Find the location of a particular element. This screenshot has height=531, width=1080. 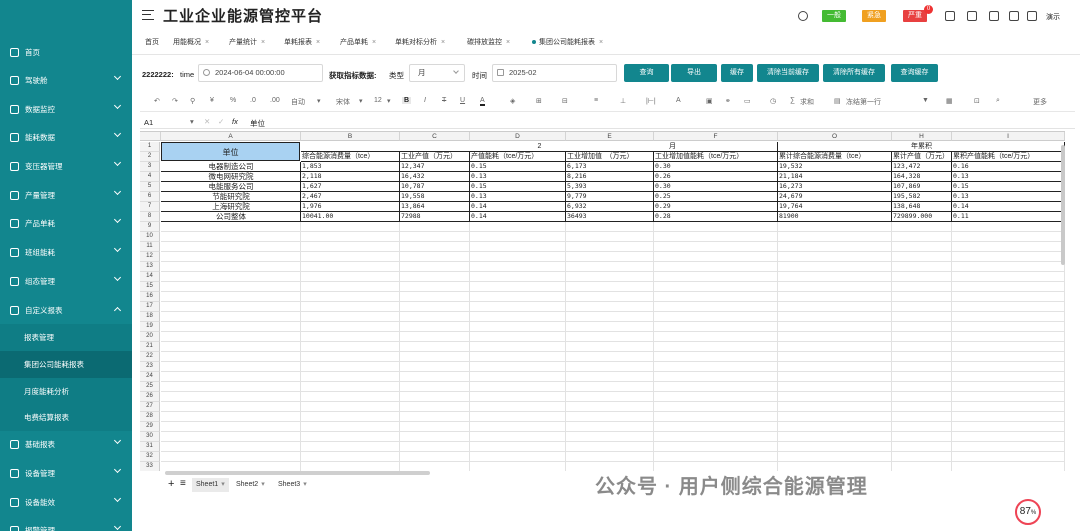

column-header: C is located at coordinates (435, 136).